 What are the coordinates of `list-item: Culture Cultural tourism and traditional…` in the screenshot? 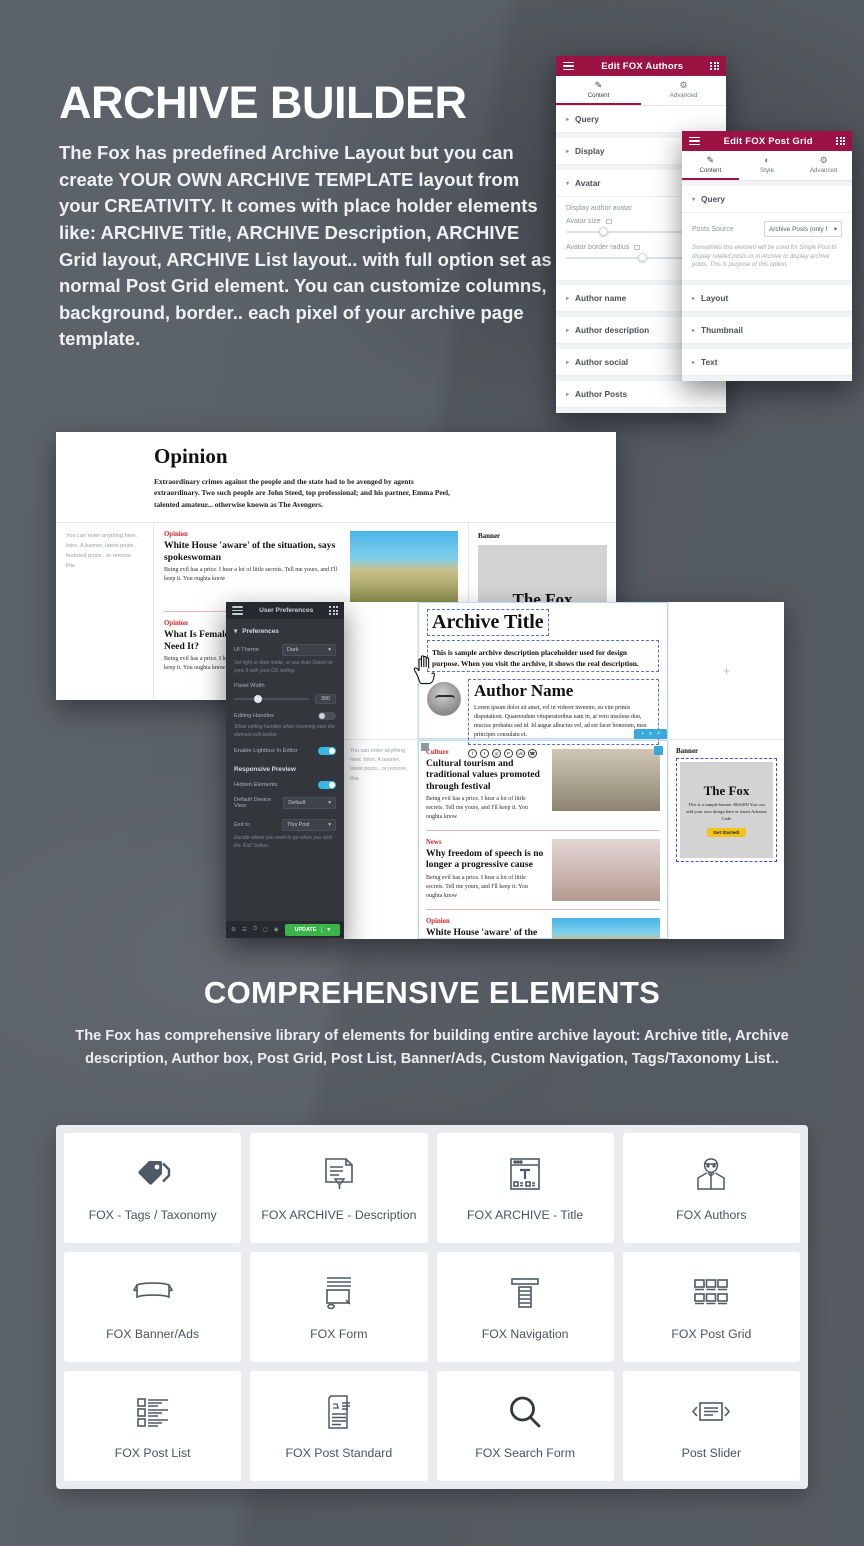 It's located at (543, 786).